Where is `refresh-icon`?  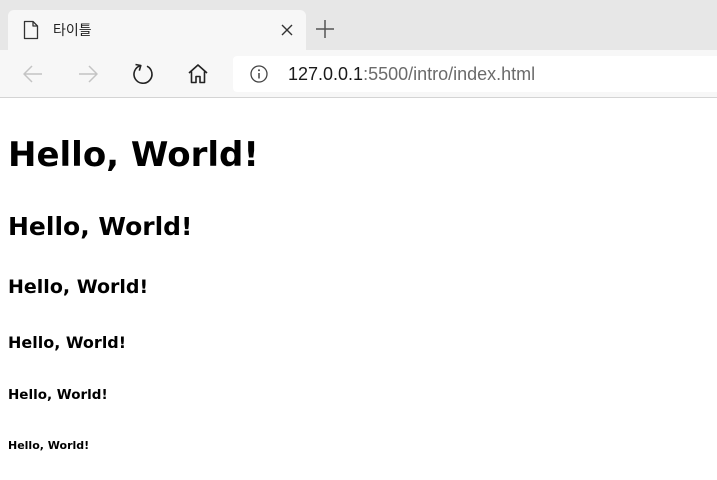
refresh-icon is located at coordinates (143, 74).